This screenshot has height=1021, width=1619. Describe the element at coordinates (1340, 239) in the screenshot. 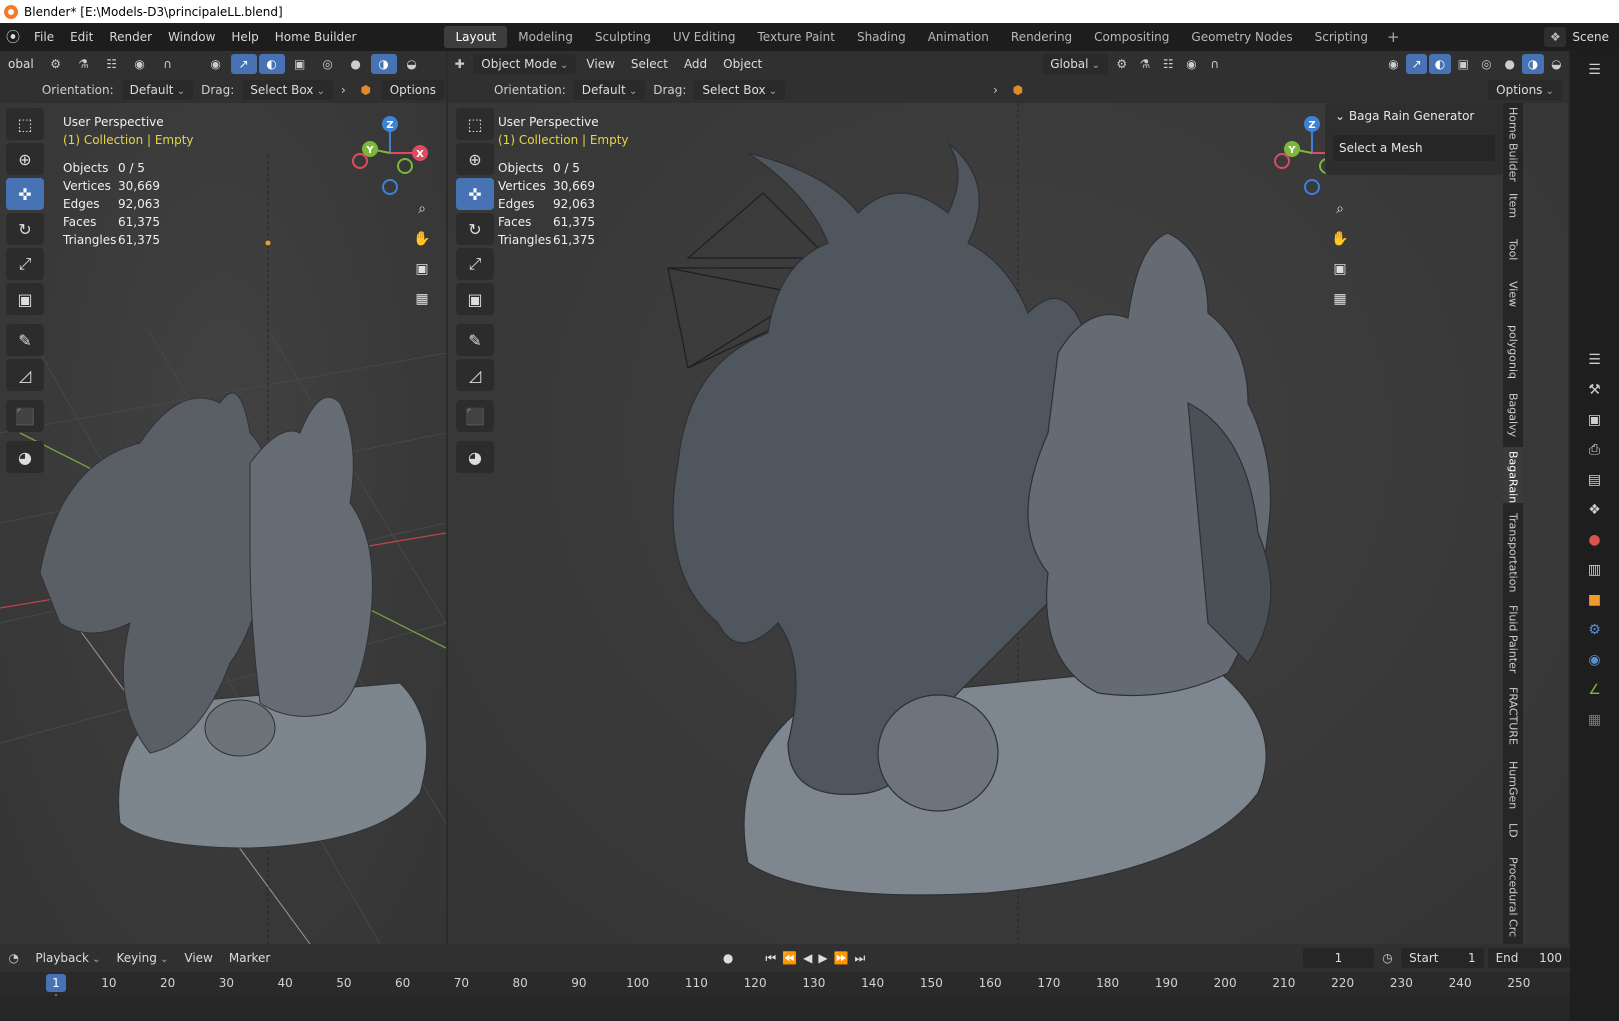

I see `pan-hand-icon: ✋` at that location.